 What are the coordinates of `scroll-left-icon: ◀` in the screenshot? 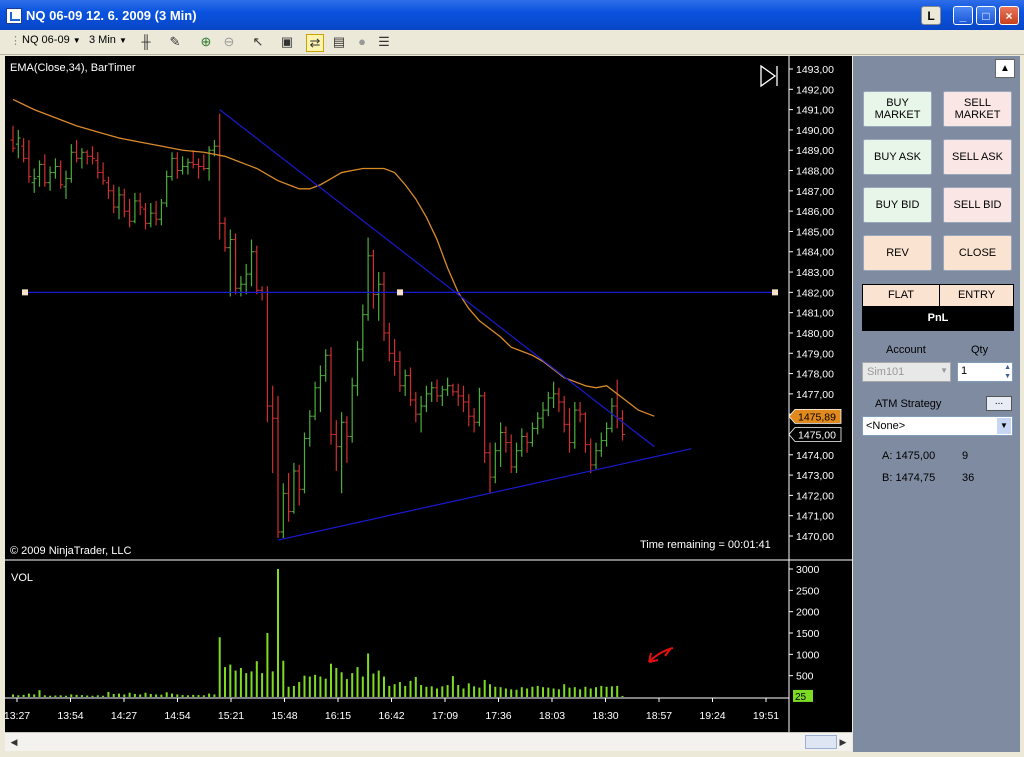 It's located at (14, 742).